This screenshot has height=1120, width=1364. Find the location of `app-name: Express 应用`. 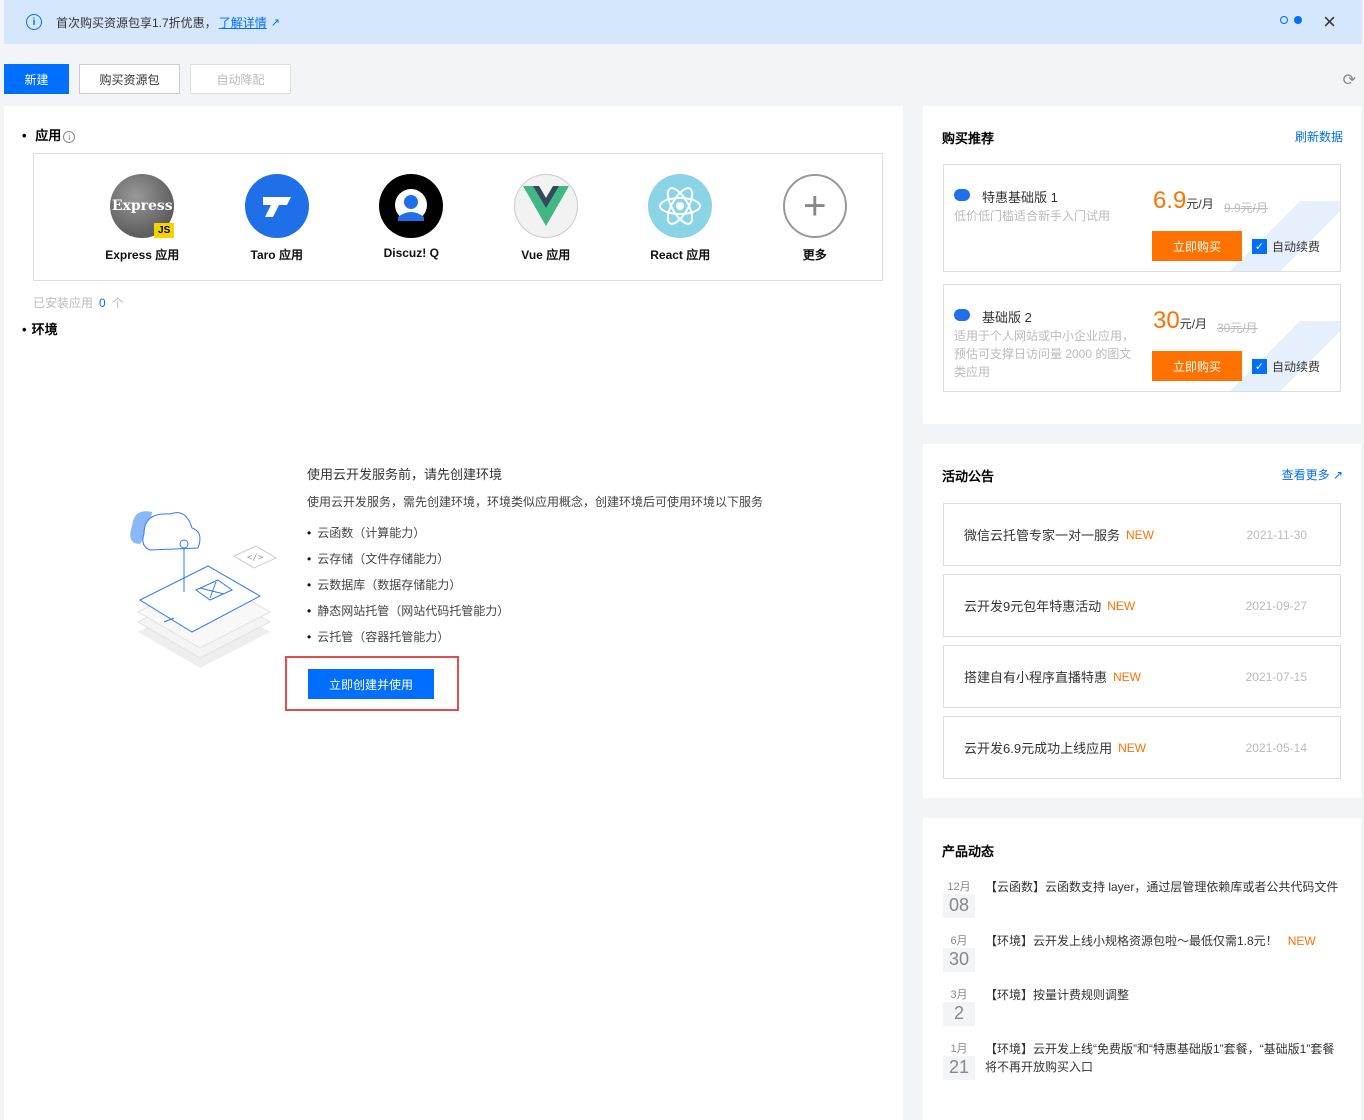

app-name: Express 应用 is located at coordinates (142, 255).